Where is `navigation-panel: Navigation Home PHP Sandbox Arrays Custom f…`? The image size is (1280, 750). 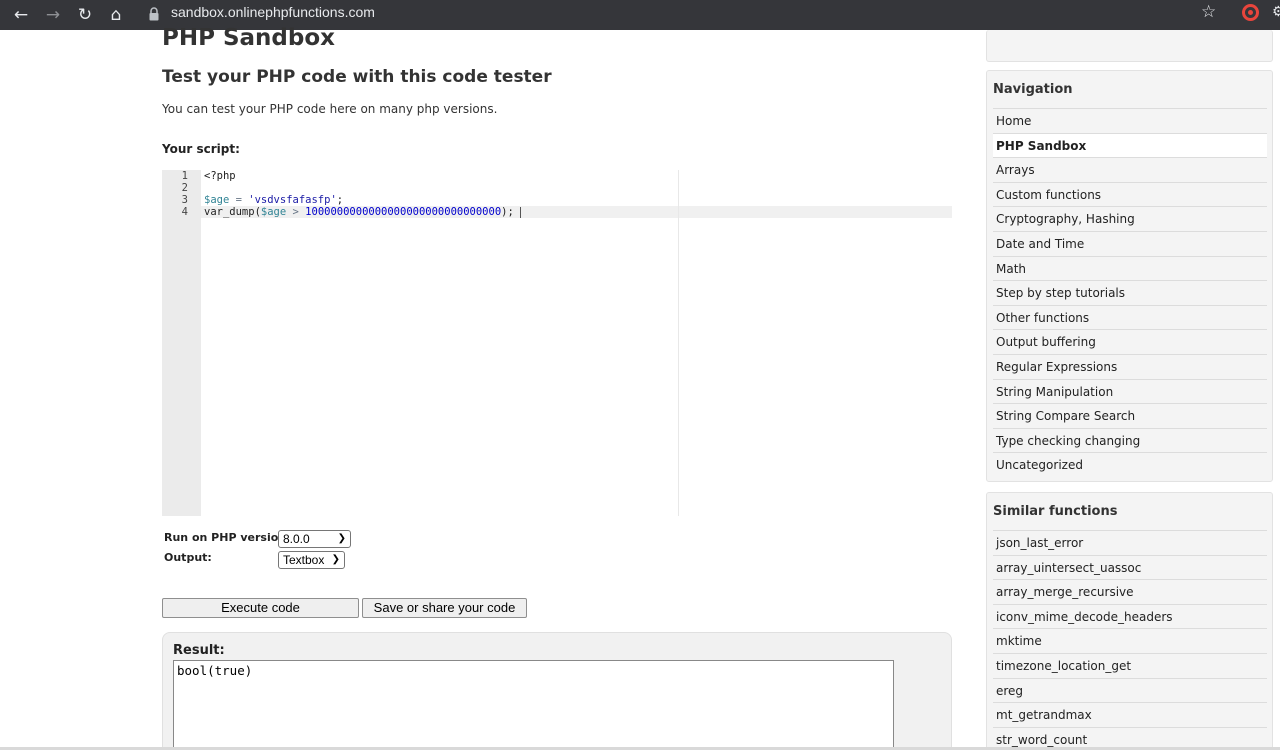
navigation-panel: Navigation Home PHP Sandbox Arrays Custom f… is located at coordinates (1129, 276).